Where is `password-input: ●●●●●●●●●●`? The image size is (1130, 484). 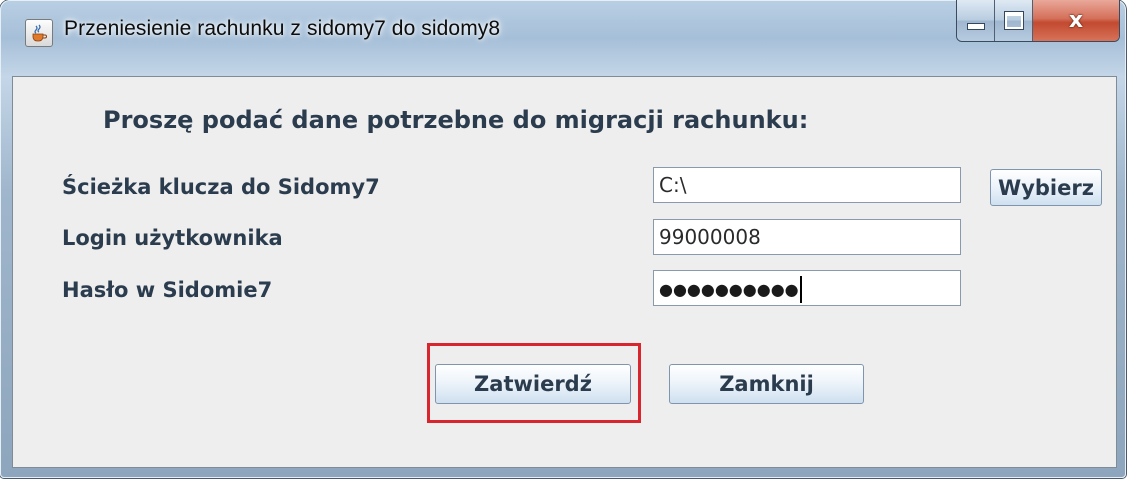 password-input: ●●●●●●●●●● is located at coordinates (807, 288).